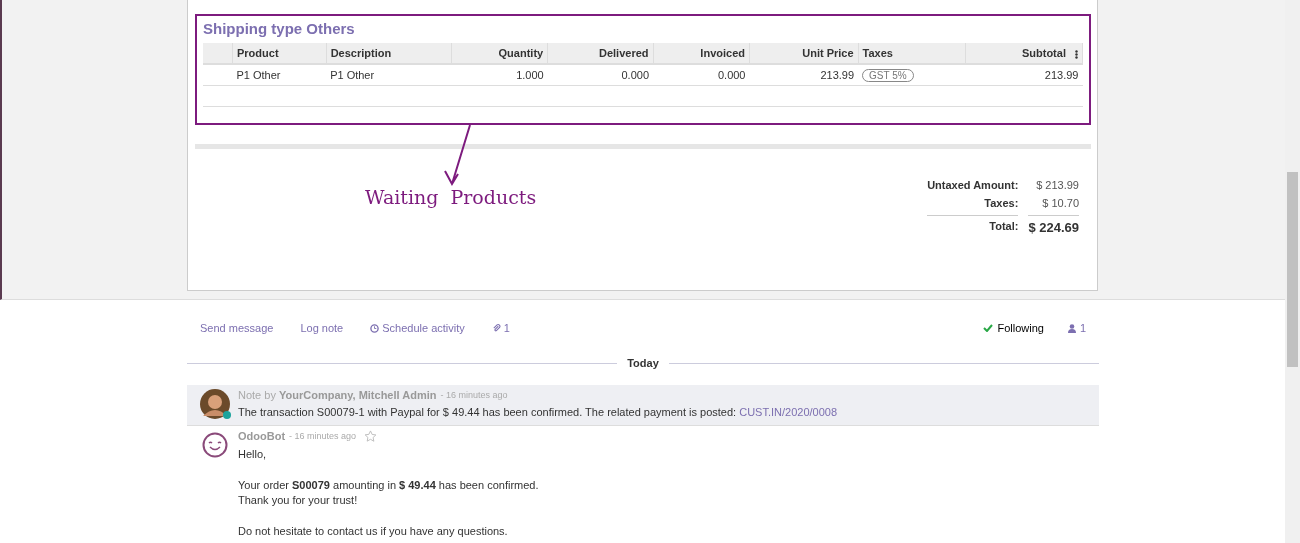 This screenshot has height=543, width=1300. I want to click on column-header: Invoiced, so click(701, 53).